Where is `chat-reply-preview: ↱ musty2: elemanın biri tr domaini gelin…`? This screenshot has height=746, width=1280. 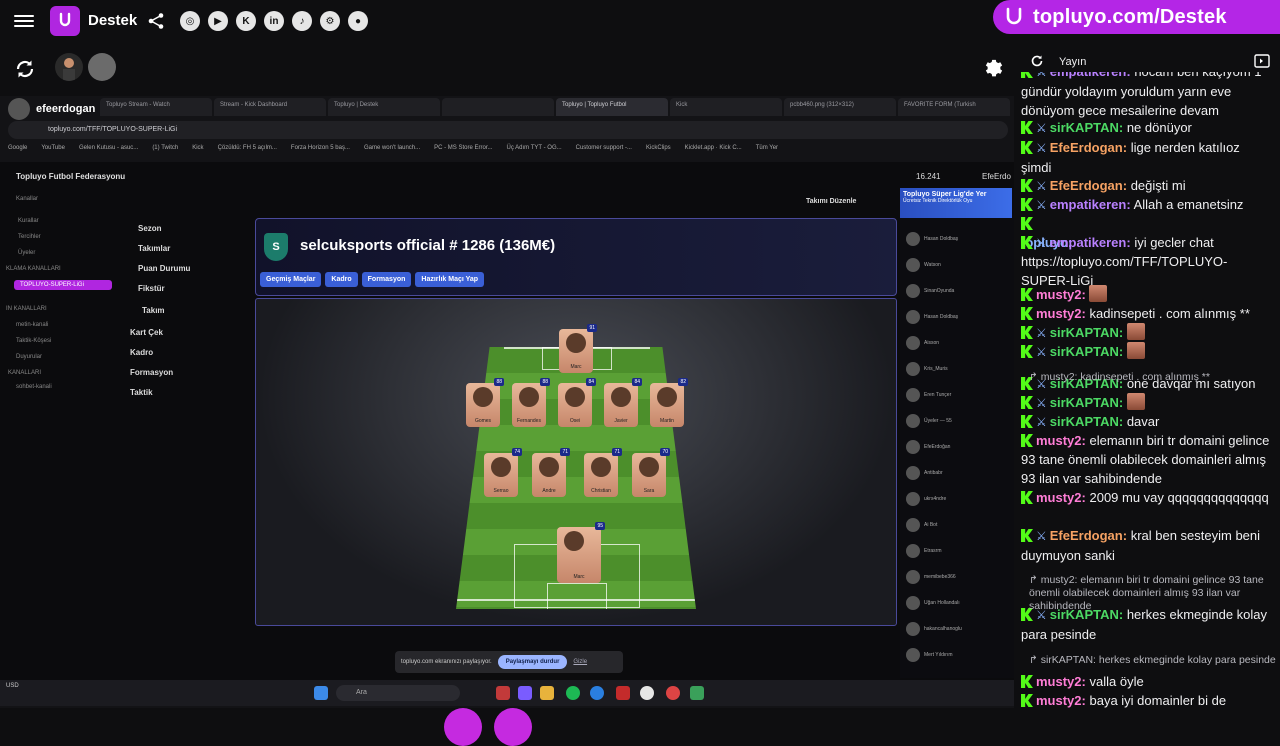
chat-reply-preview: ↱ musty2: elemanın biri tr domaini gelin… is located at coordinates (1154, 593).